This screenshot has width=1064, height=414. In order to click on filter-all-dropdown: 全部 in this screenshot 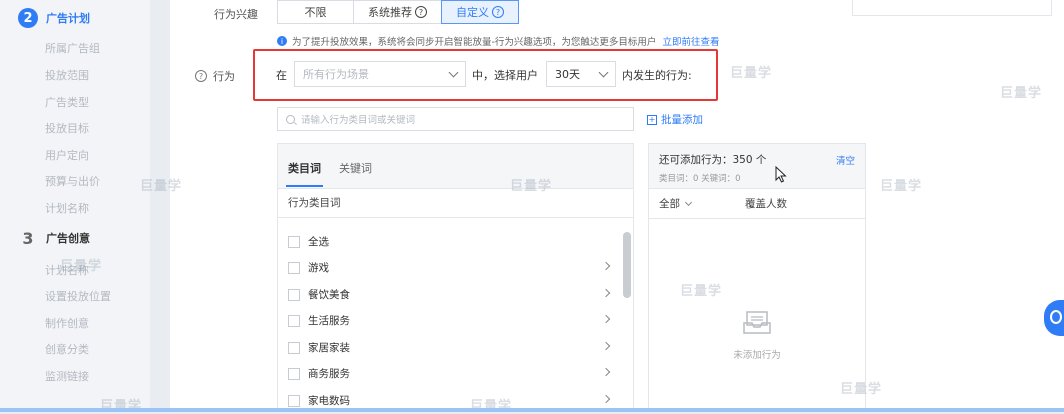, I will do `click(676, 203)`.